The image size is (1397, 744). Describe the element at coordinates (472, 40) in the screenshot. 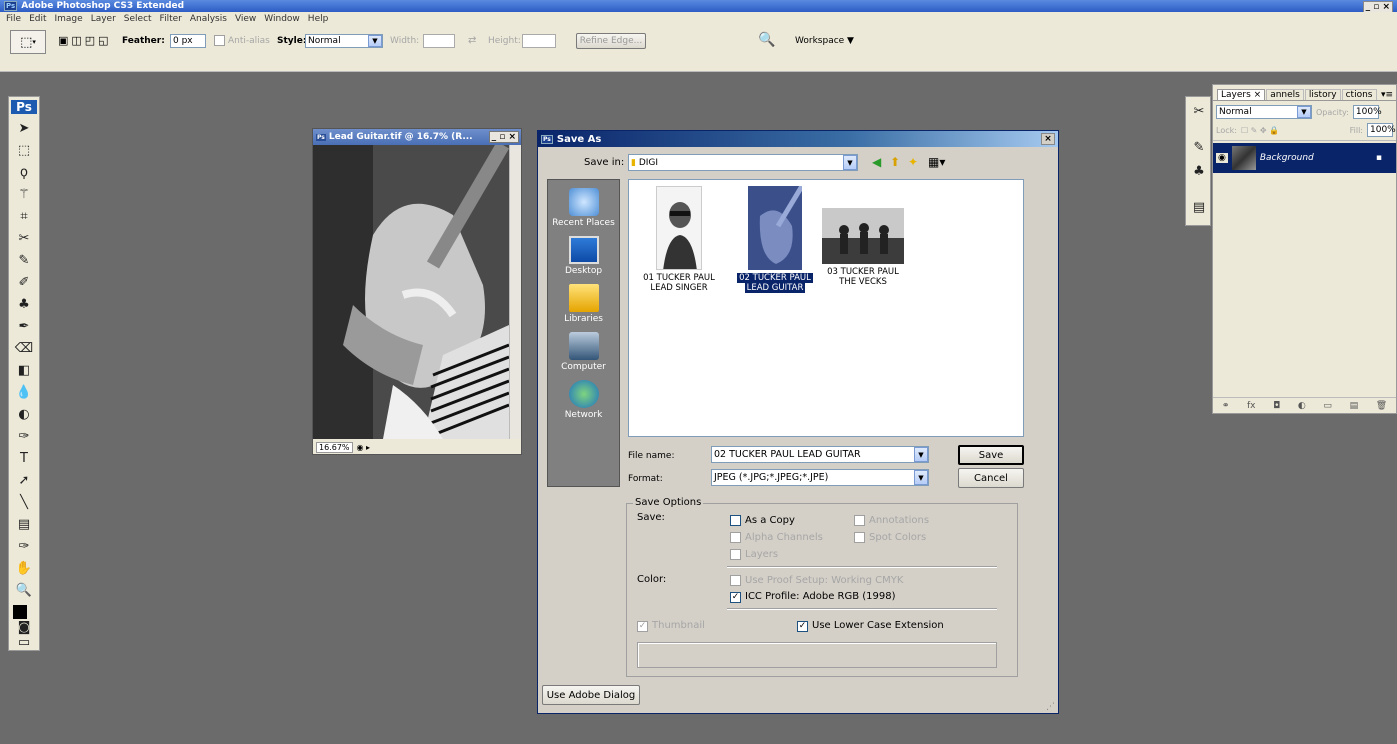

I see `swap-icon: ⇄` at that location.